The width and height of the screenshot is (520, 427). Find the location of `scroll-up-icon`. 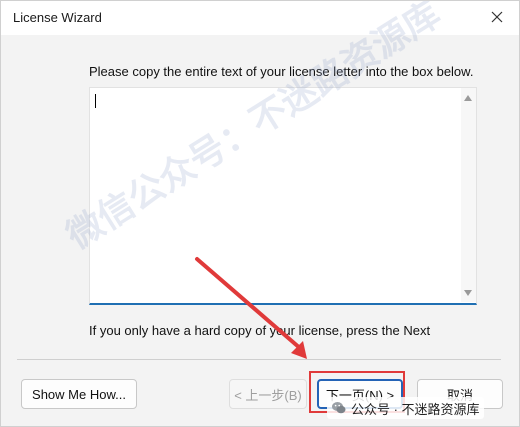

scroll-up-icon is located at coordinates (468, 98).